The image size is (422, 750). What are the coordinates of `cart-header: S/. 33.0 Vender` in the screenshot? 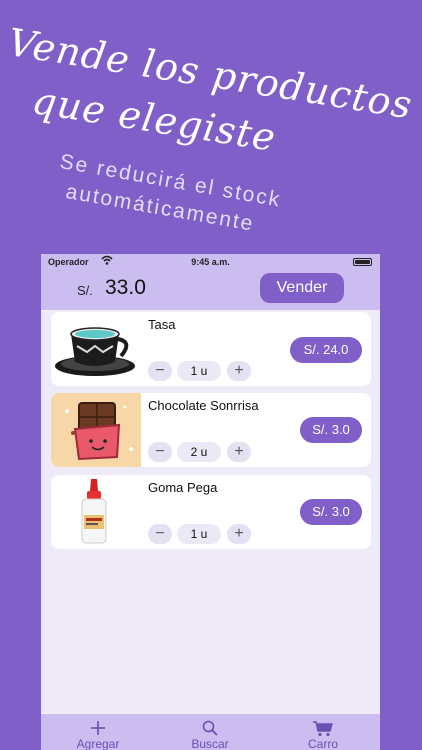 It's located at (210, 290).